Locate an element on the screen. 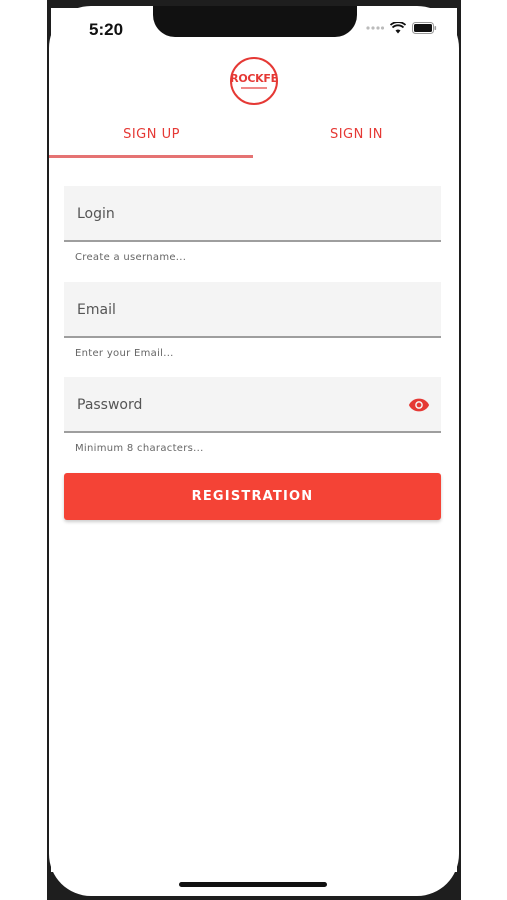 The height and width of the screenshot is (900, 507). app-logo: ROCKFE is located at coordinates (254, 81).